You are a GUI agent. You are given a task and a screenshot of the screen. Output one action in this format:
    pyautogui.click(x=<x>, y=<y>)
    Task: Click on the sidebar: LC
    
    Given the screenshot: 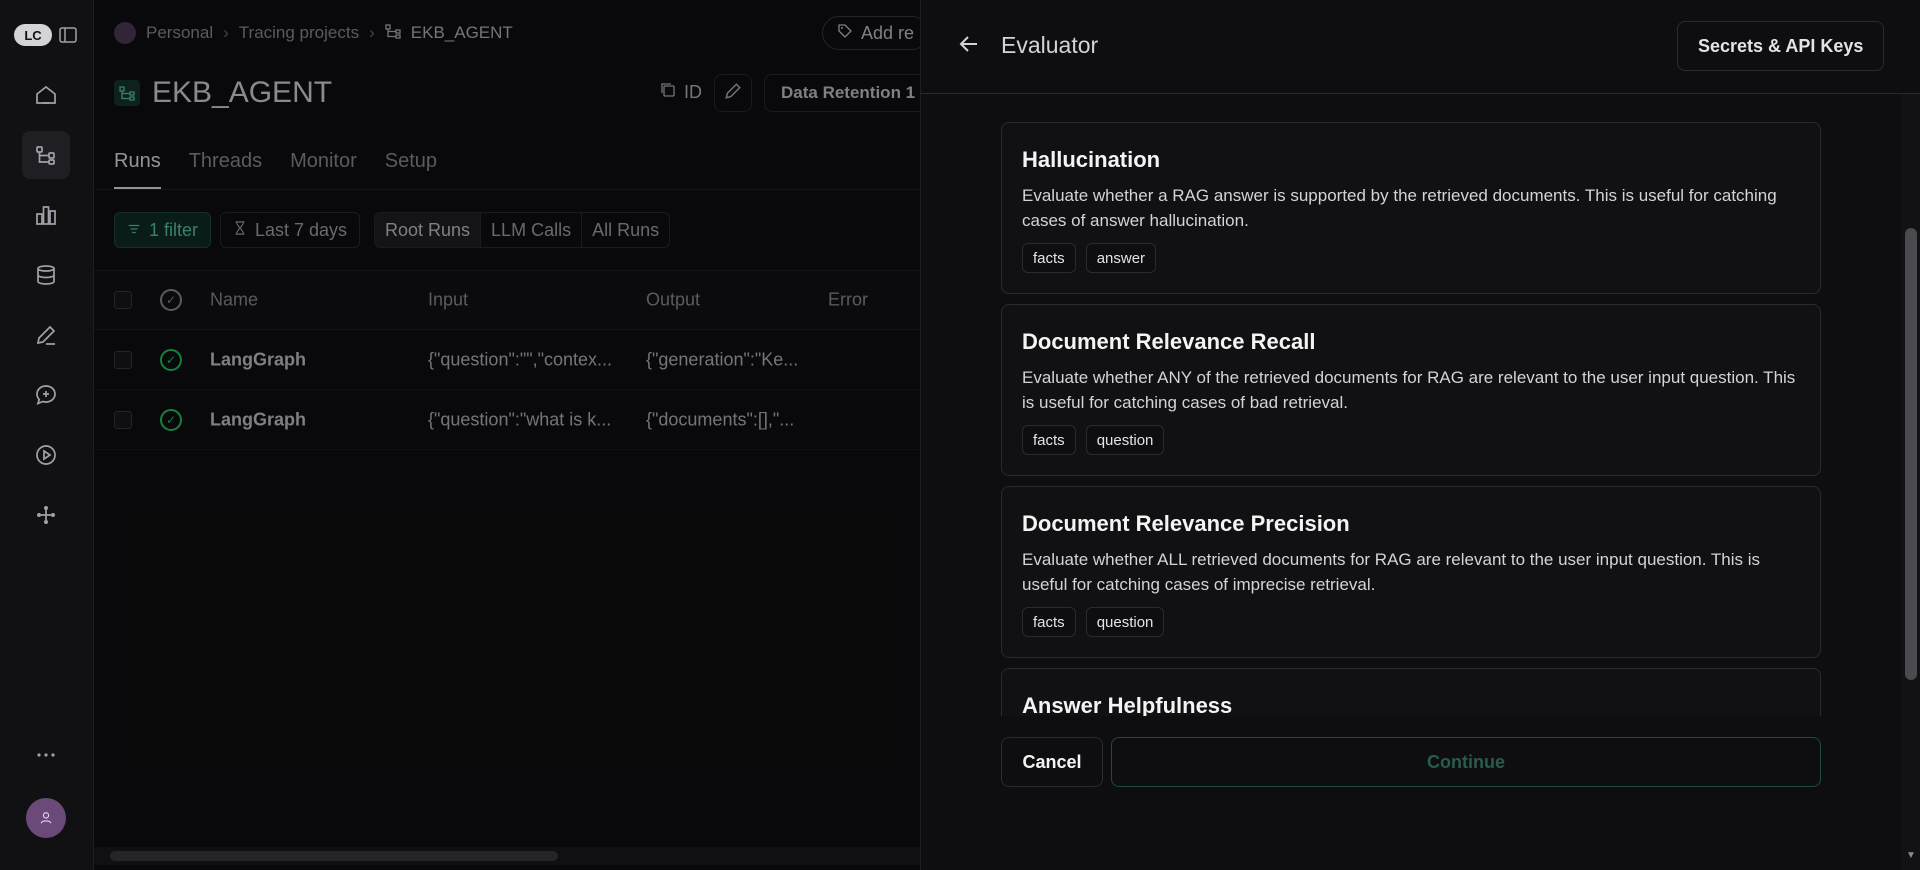 What is the action you would take?
    pyautogui.click(x=47, y=435)
    